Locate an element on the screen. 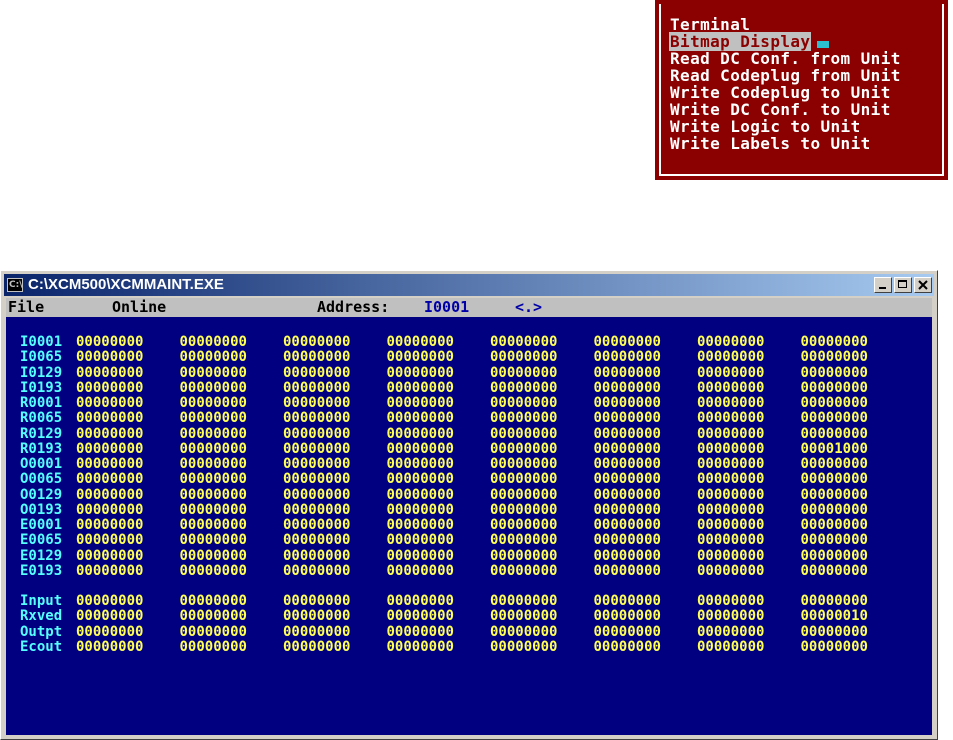  menu-item: Write Codeplug to Unit is located at coordinates (785, 92).